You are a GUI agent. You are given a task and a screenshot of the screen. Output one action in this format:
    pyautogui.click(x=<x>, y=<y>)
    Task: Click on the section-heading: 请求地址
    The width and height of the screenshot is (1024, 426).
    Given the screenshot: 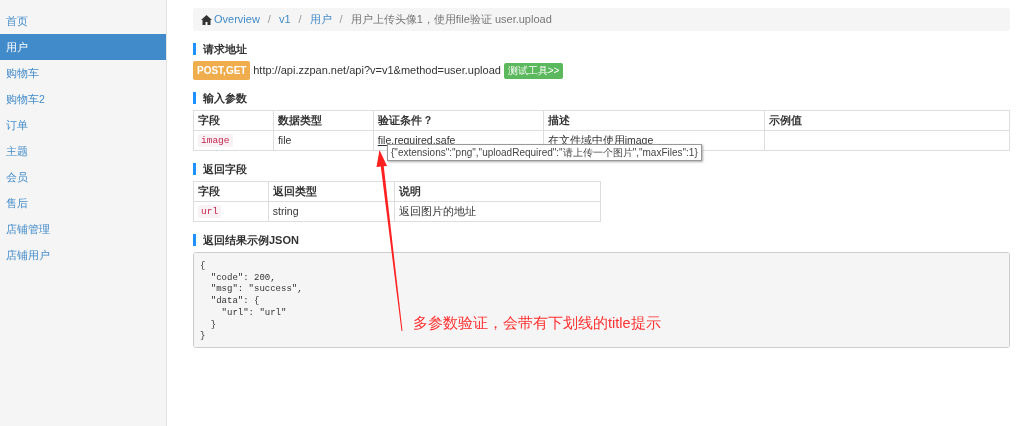 What is the action you would take?
    pyautogui.click(x=601, y=49)
    